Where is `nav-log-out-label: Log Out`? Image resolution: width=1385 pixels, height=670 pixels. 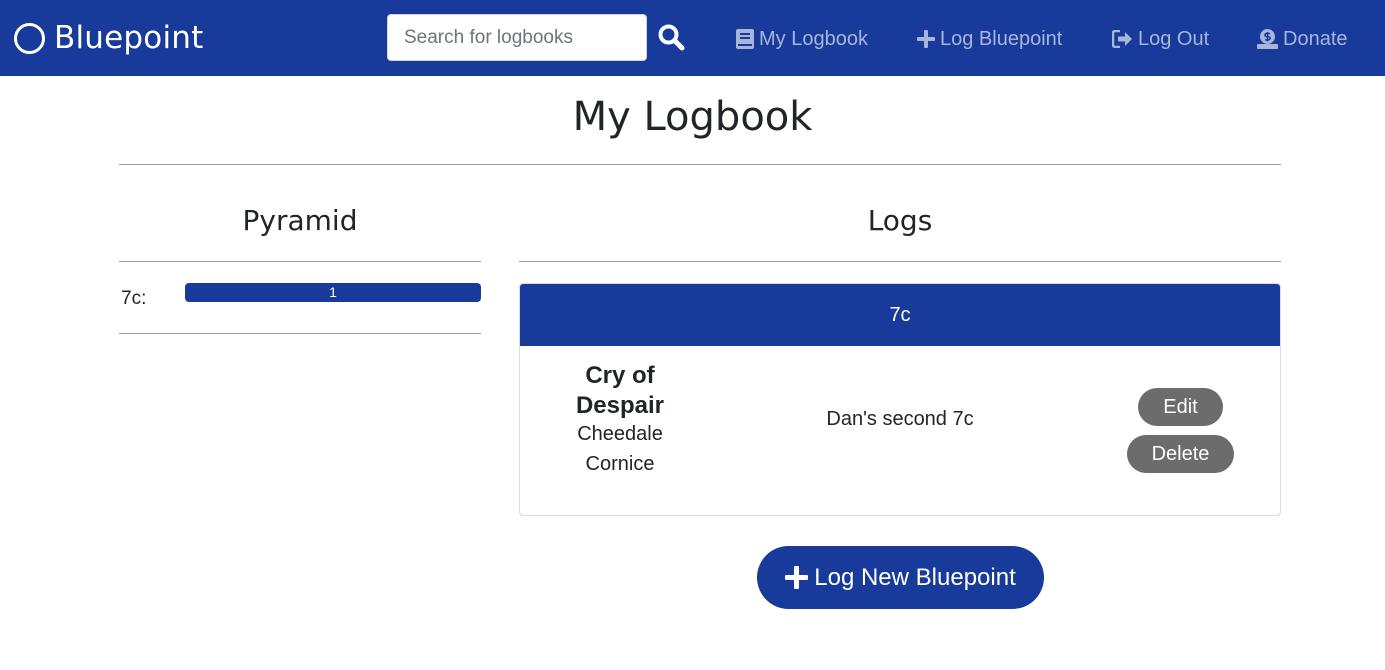
nav-log-out-label: Log Out is located at coordinates (1174, 38).